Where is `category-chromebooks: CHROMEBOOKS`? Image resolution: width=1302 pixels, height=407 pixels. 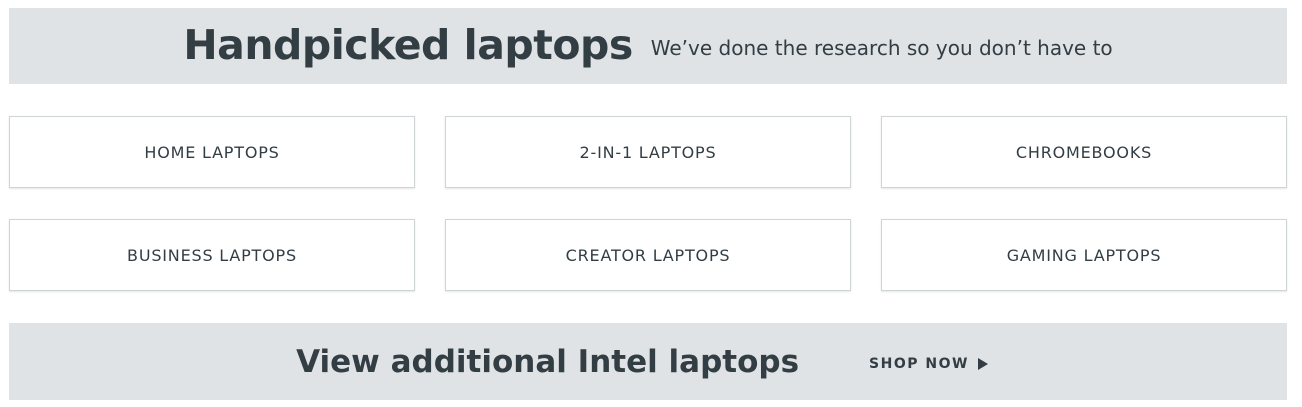 category-chromebooks: CHROMEBOOKS is located at coordinates (1084, 152).